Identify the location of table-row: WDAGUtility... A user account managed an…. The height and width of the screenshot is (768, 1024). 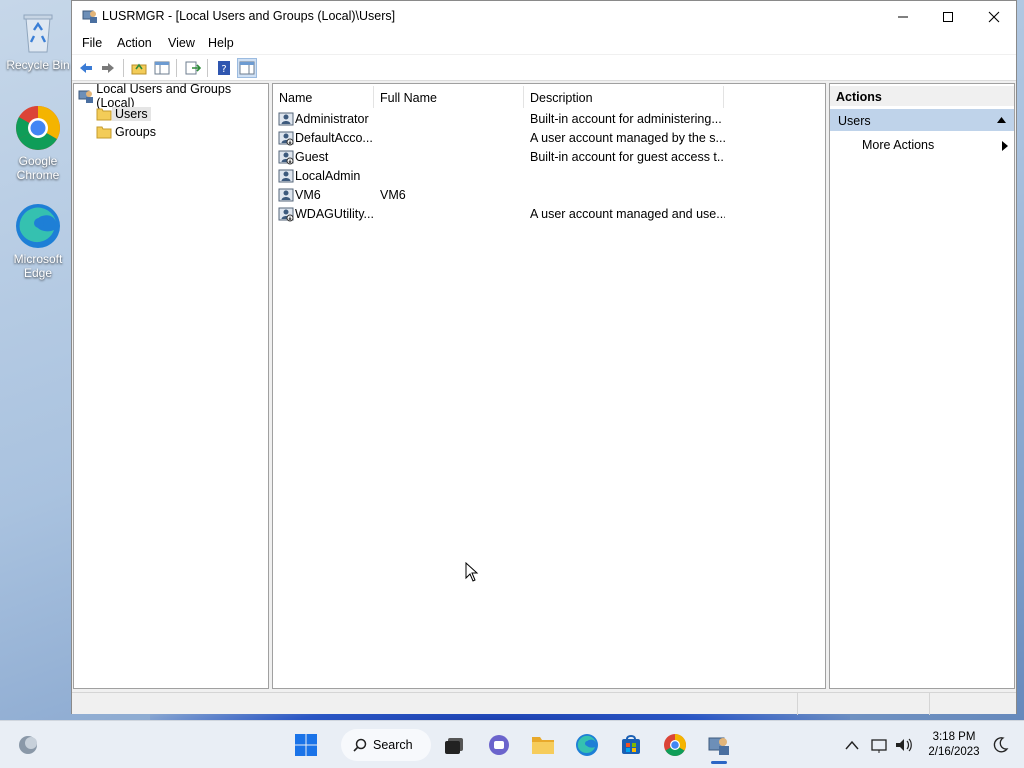
(549, 214).